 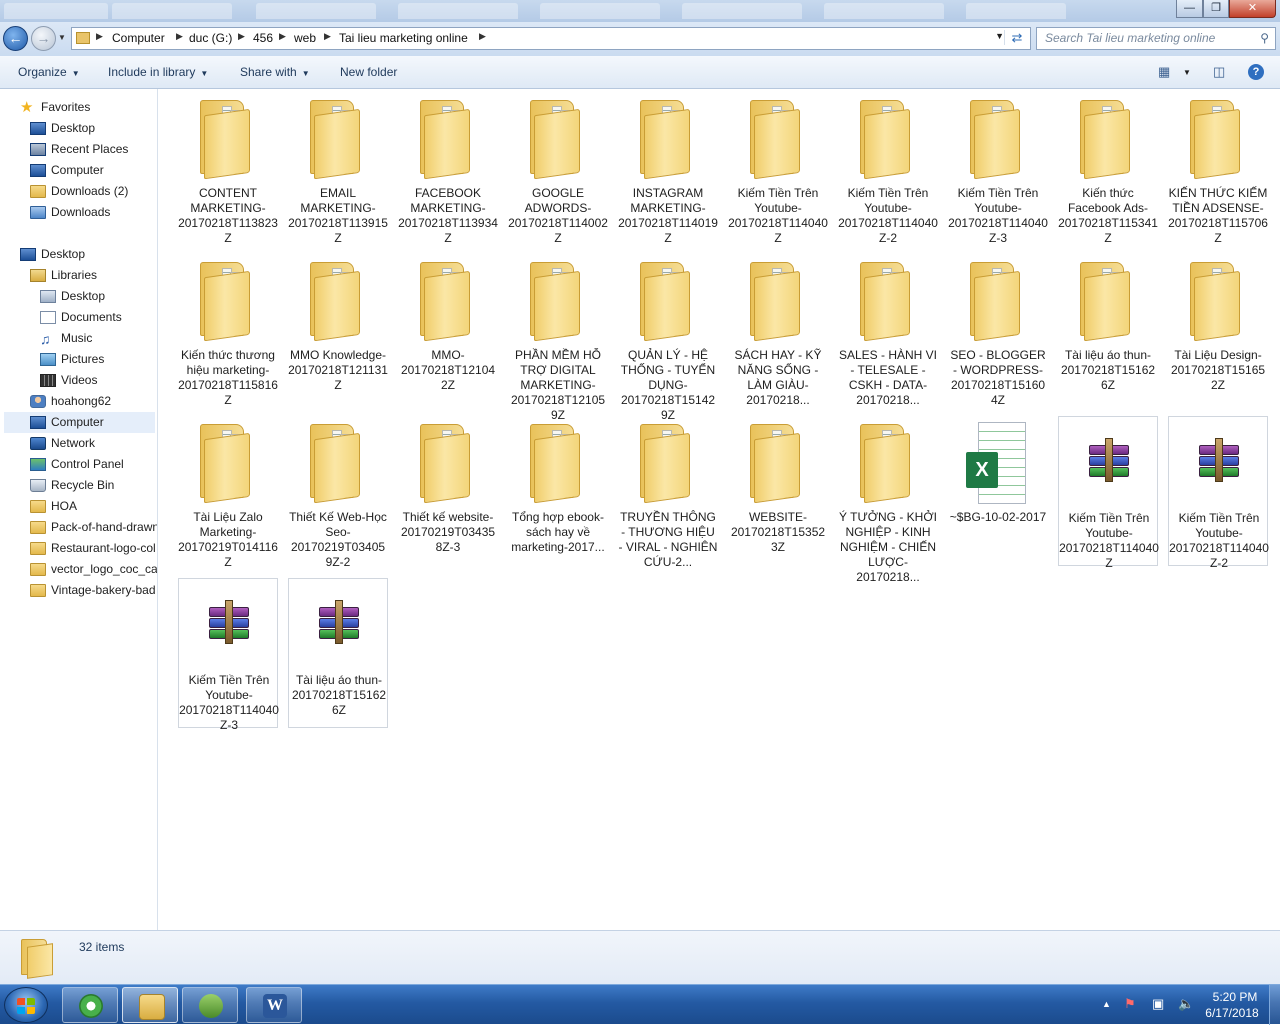 What do you see at coordinates (228, 168) in the screenshot?
I see `folder-item: CONTENT MARKETING-20170218T113823Z` at bounding box center [228, 168].